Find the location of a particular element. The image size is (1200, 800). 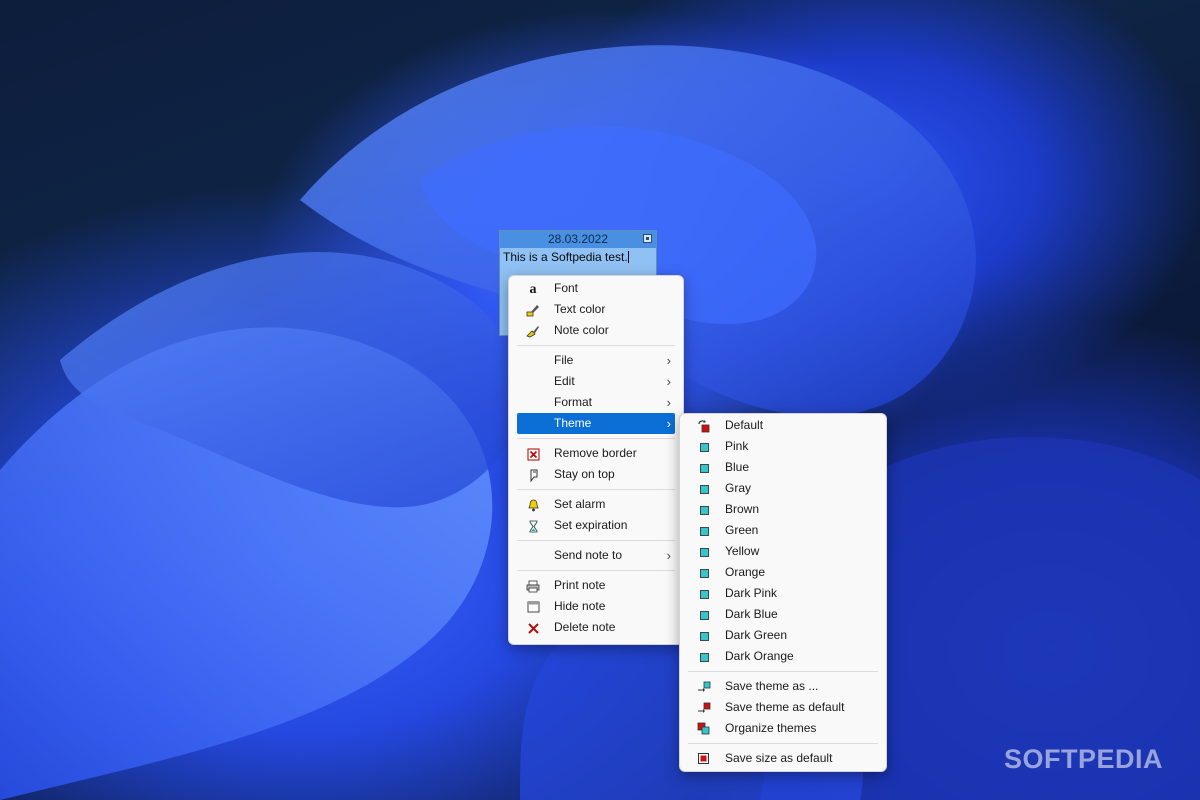

text-color-icon is located at coordinates (533, 310).